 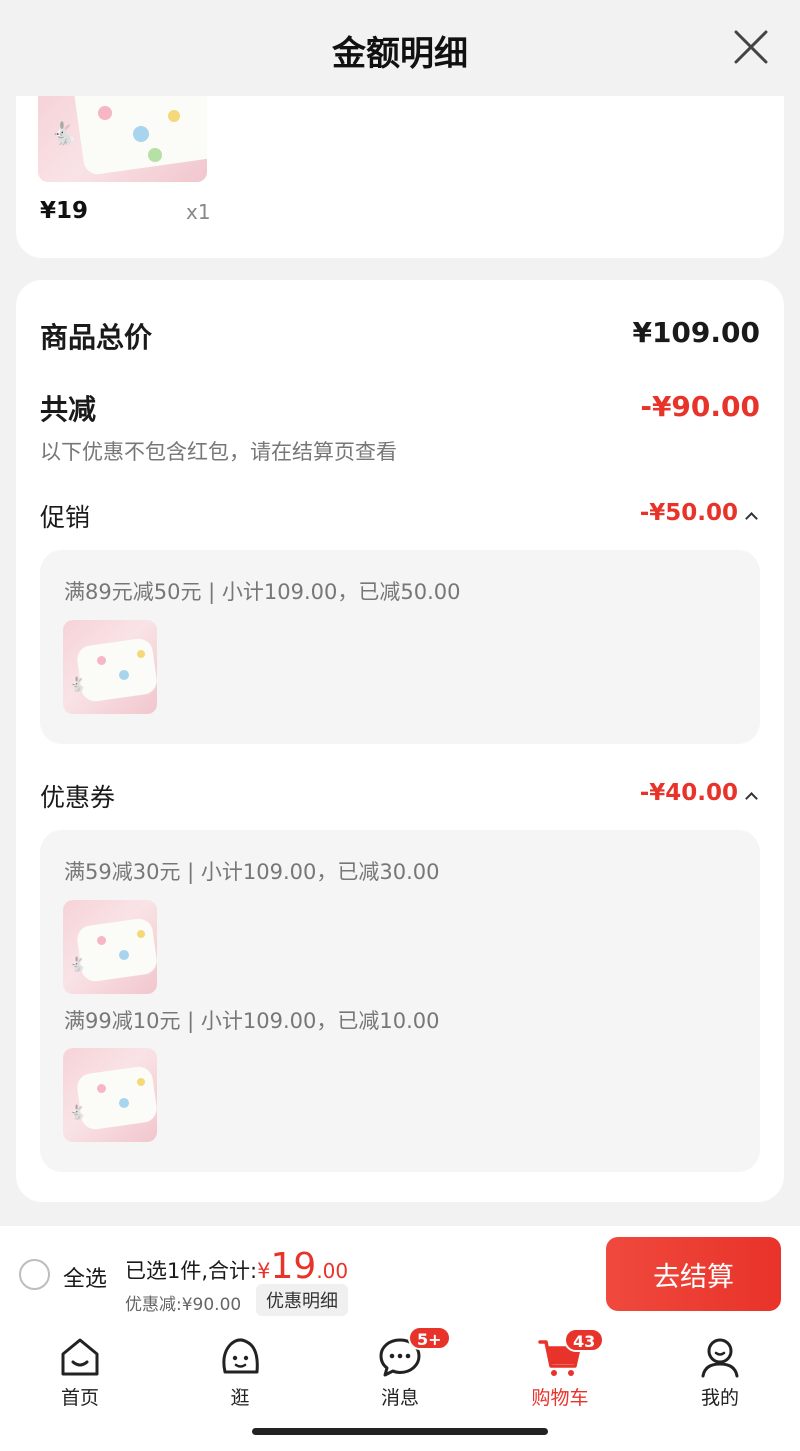 What do you see at coordinates (400, 177) in the screenshot?
I see `item-card: 🐇 ¥19 x1` at bounding box center [400, 177].